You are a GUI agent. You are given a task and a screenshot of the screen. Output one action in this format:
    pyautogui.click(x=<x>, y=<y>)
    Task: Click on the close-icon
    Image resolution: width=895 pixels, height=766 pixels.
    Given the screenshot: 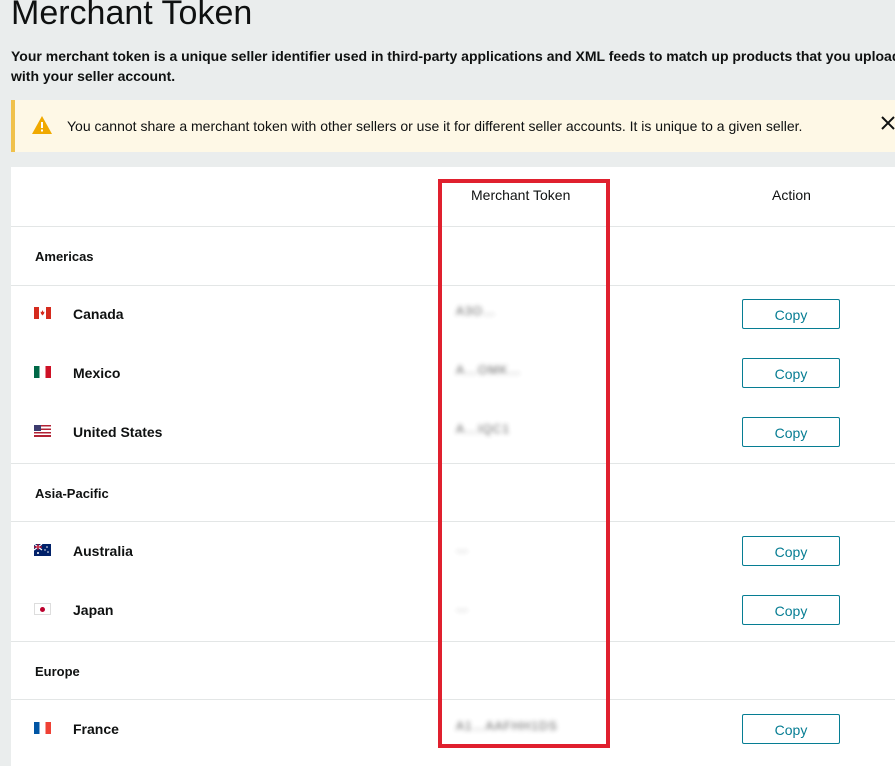 What is the action you would take?
    pyautogui.click(x=887, y=123)
    